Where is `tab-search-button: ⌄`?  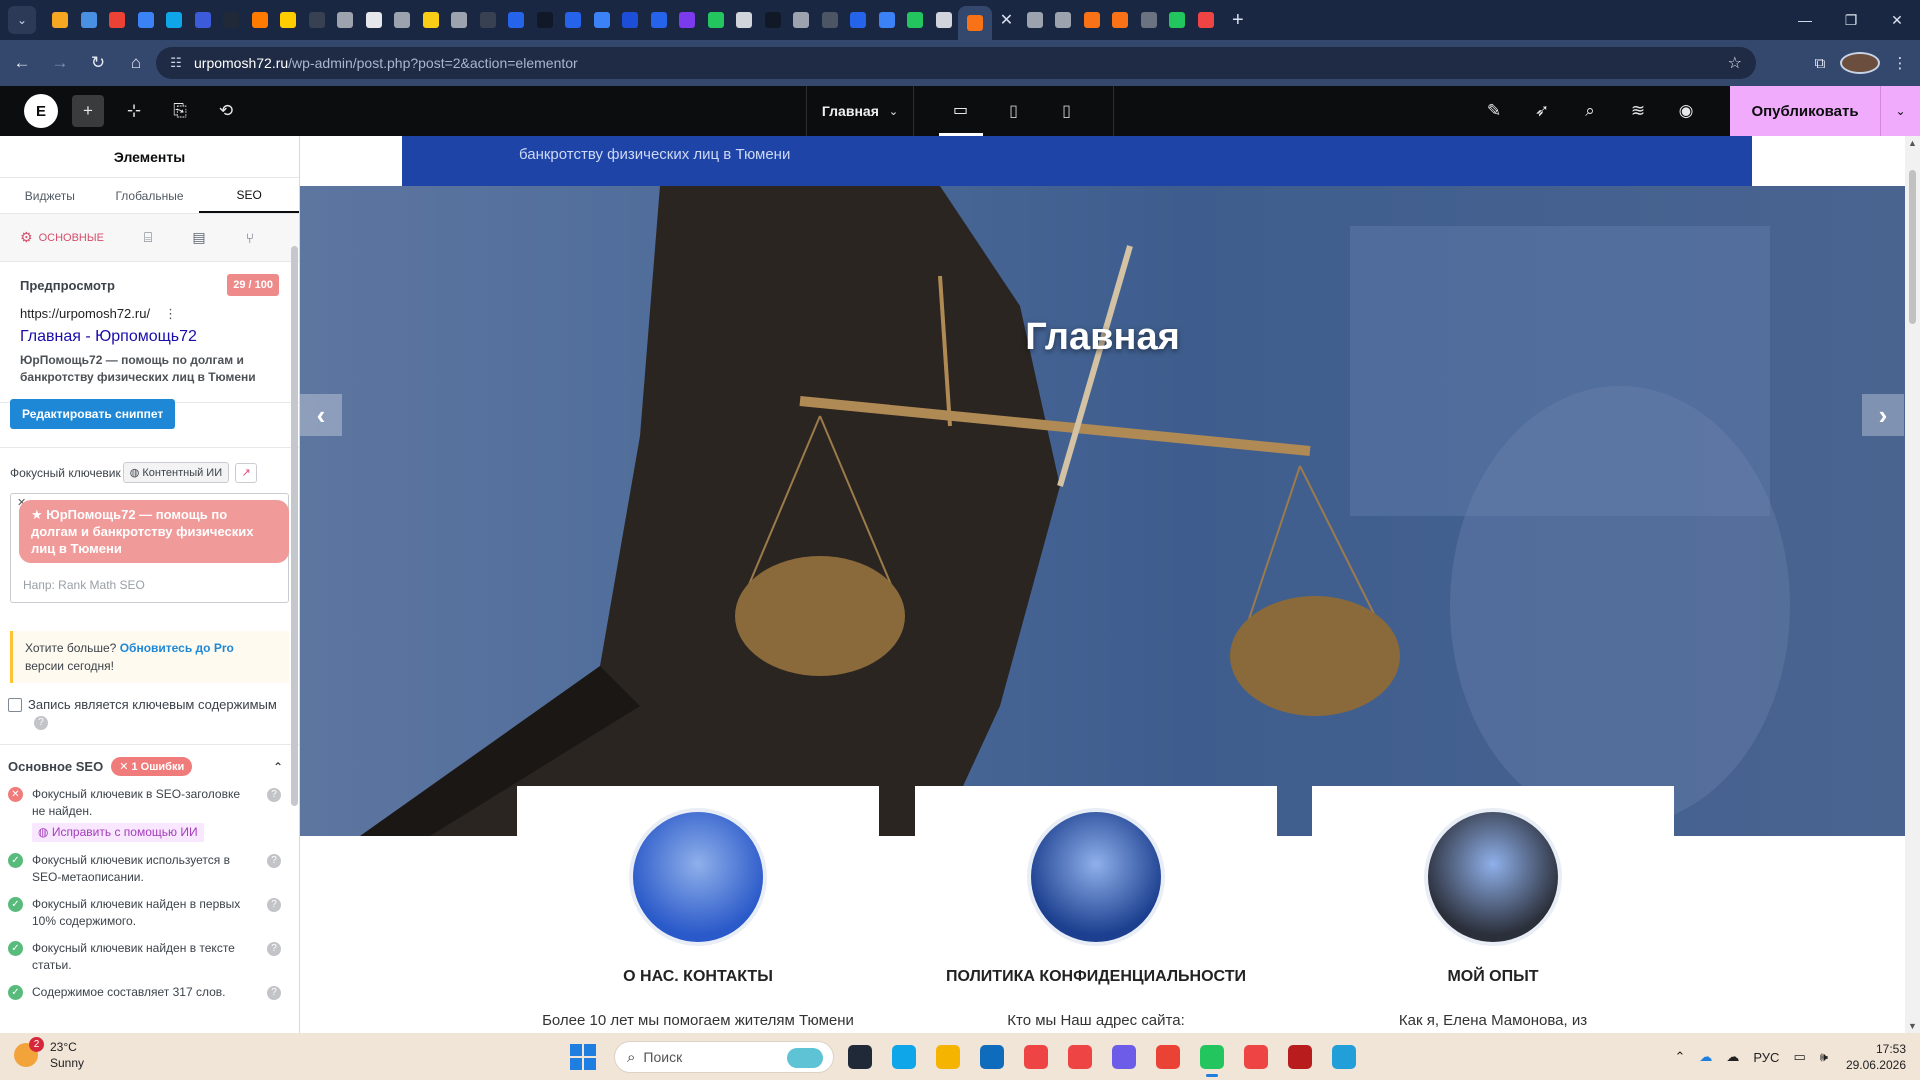 tab-search-button: ⌄ is located at coordinates (22, 20).